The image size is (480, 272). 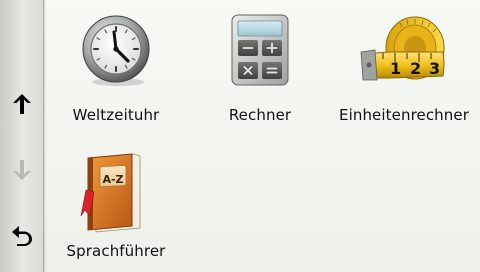 I want to click on tape-digit: 3, so click(x=434, y=68).